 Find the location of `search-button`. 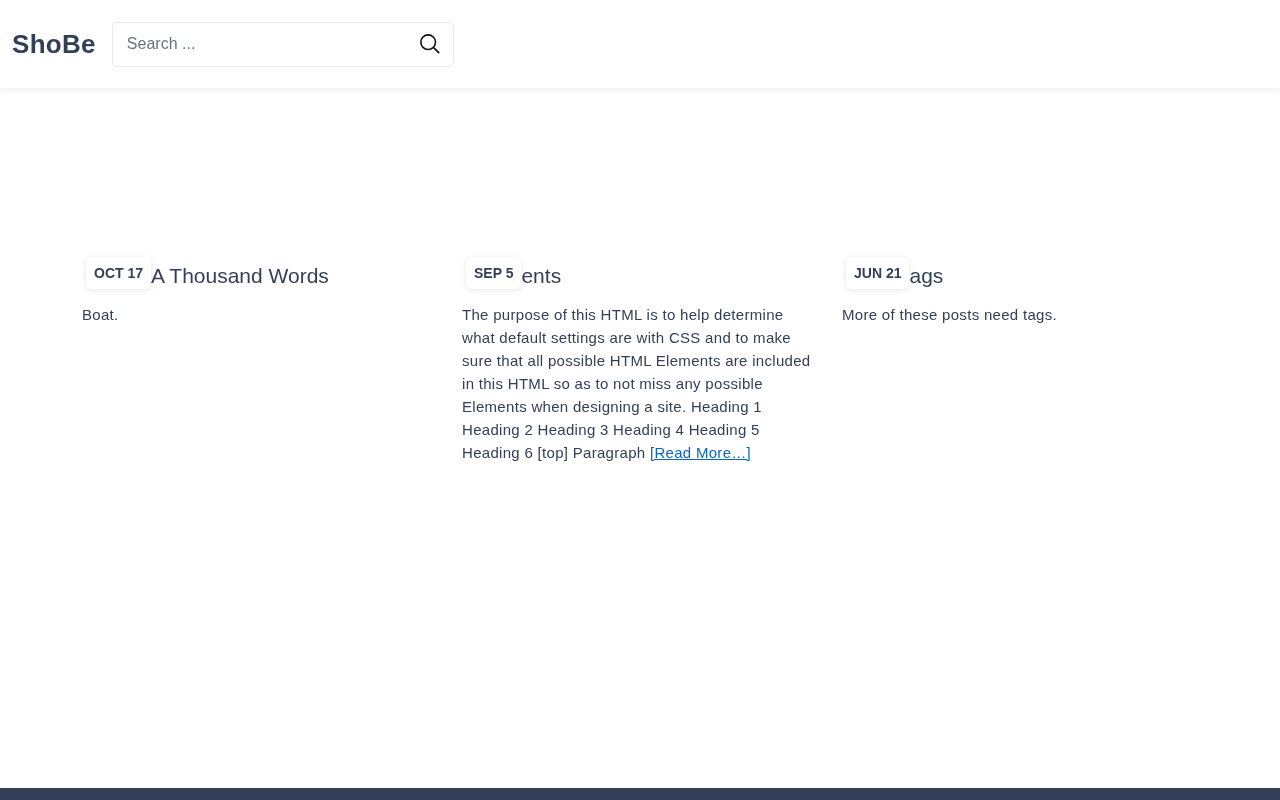

search-button is located at coordinates (429, 44).